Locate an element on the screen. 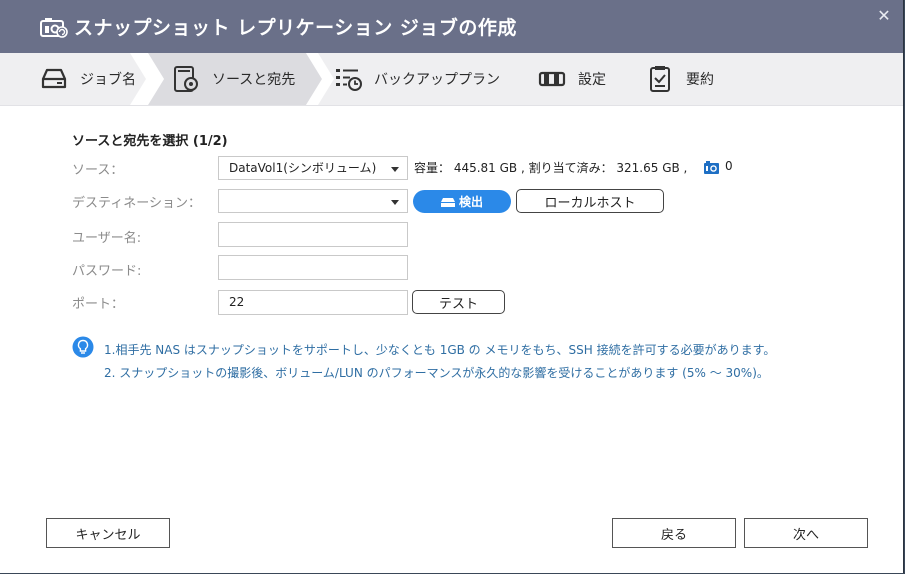 The width and height of the screenshot is (905, 574). test-button: テスト is located at coordinates (458, 302).